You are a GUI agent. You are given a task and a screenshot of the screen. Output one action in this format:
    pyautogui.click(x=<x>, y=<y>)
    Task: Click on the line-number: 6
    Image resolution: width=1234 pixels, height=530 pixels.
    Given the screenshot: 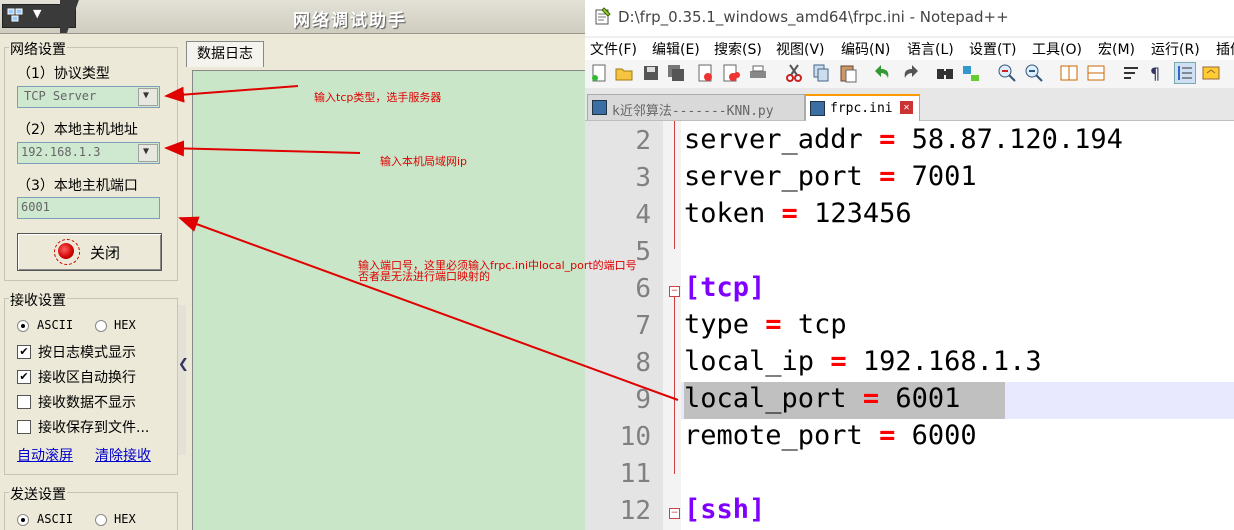 What is the action you would take?
    pyautogui.click(x=643, y=289)
    